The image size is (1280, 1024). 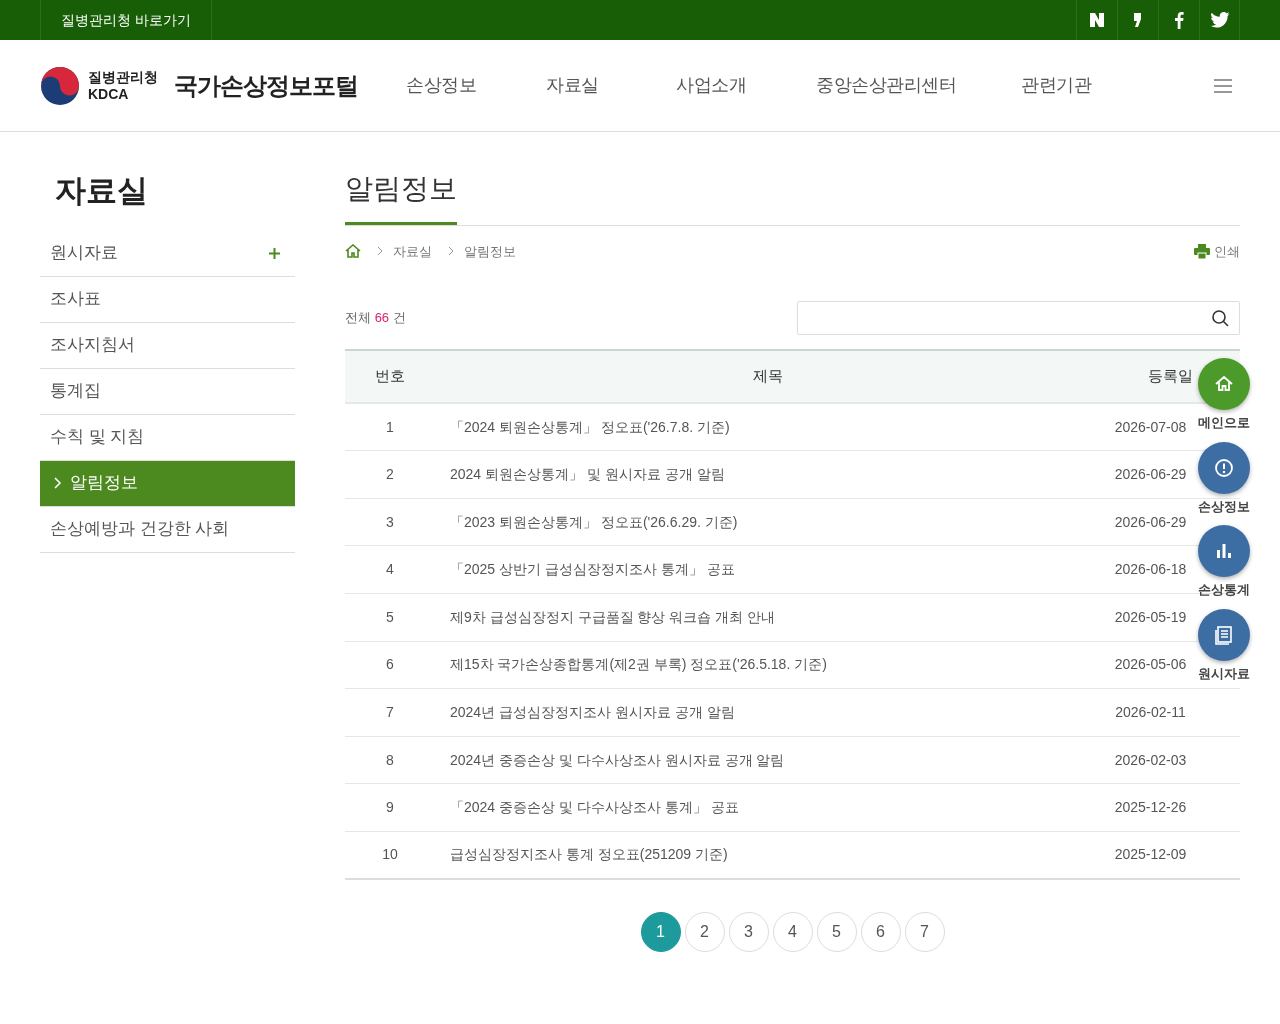 What do you see at coordinates (390, 760) in the screenshot?
I see `table-cell: 8` at bounding box center [390, 760].